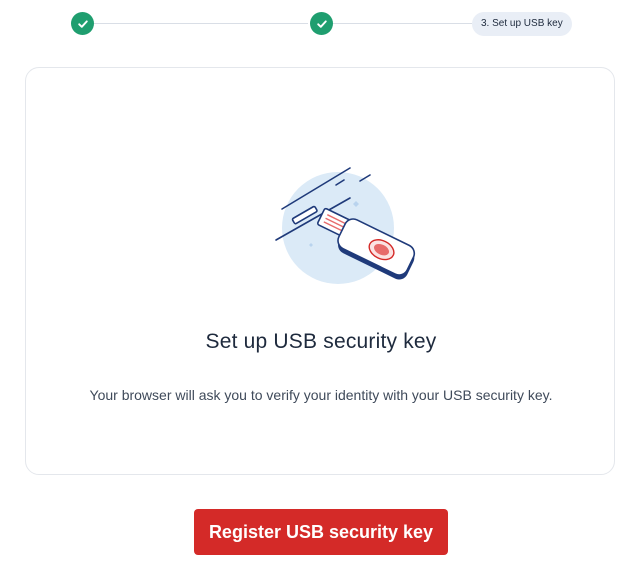 The image size is (632, 587). I want to click on step-2-complete, so click(321, 23).